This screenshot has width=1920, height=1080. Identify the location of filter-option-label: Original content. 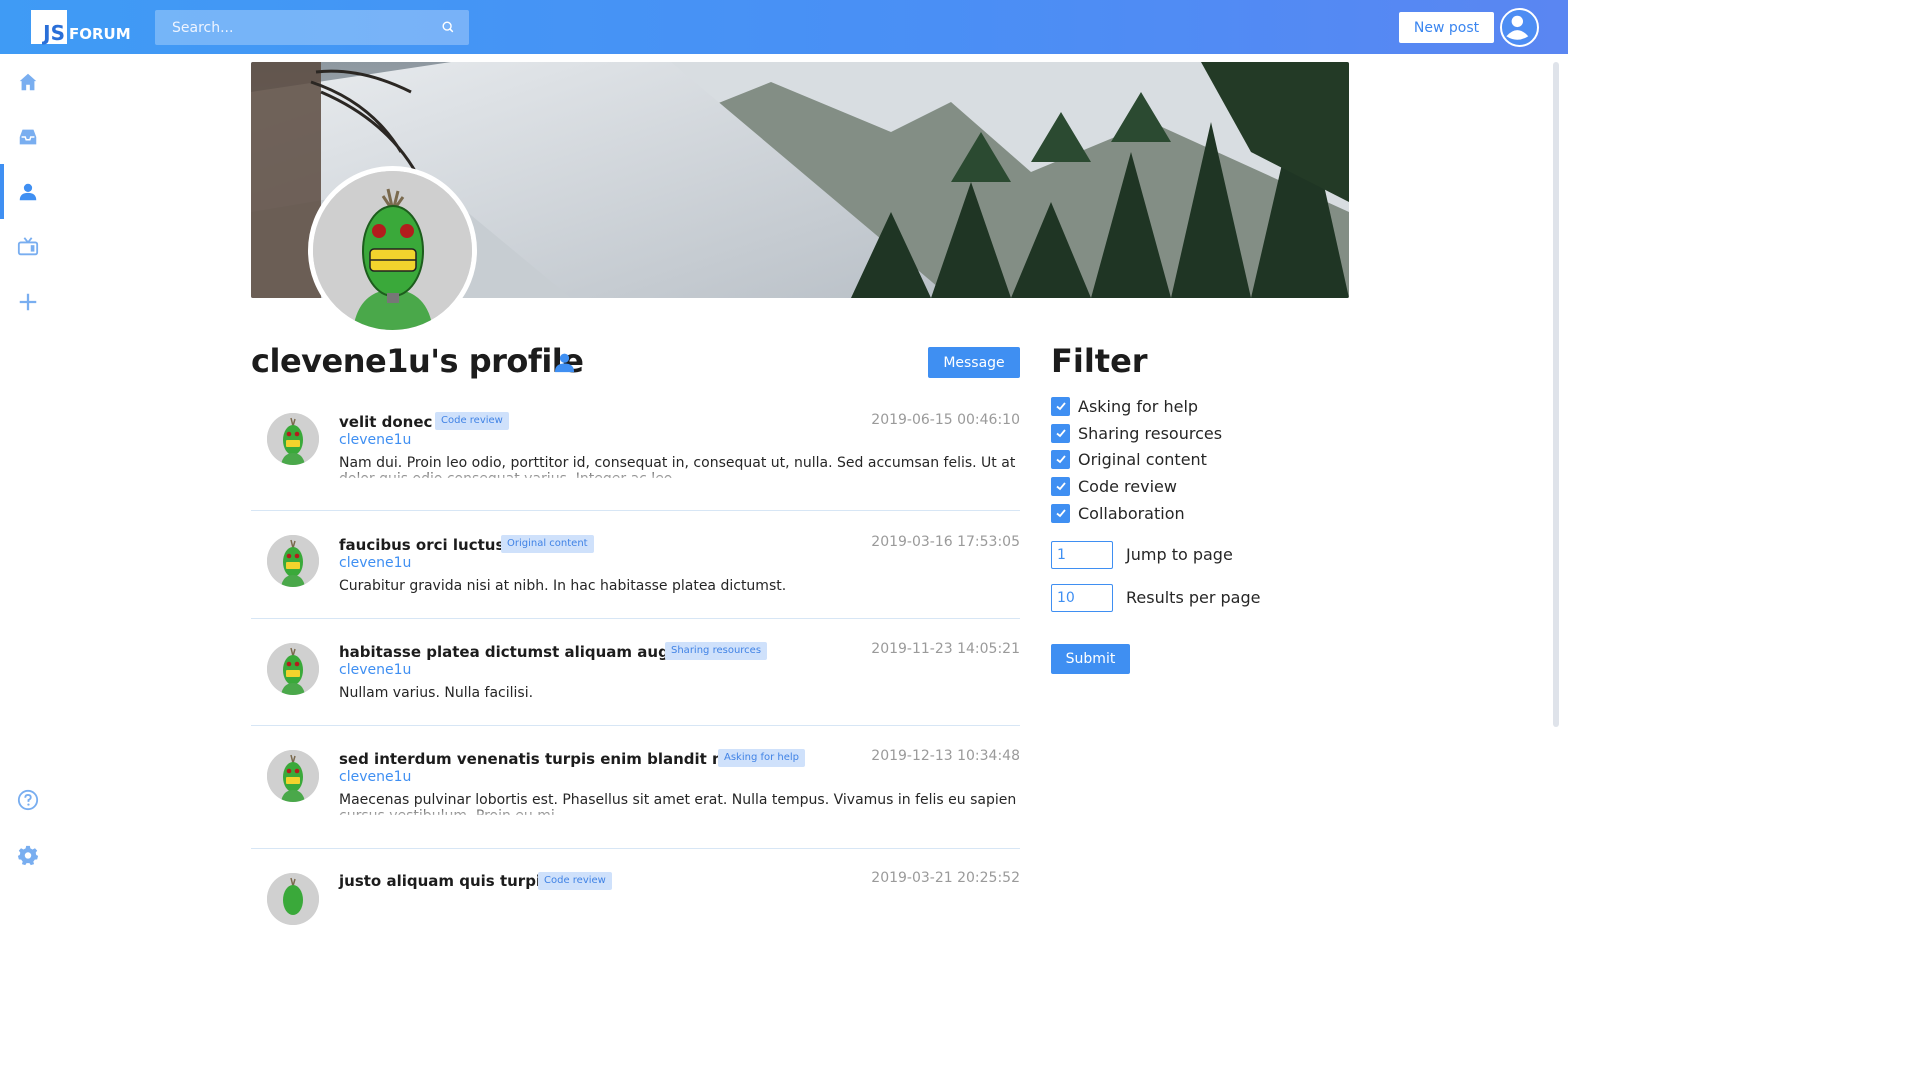
(1142, 459).